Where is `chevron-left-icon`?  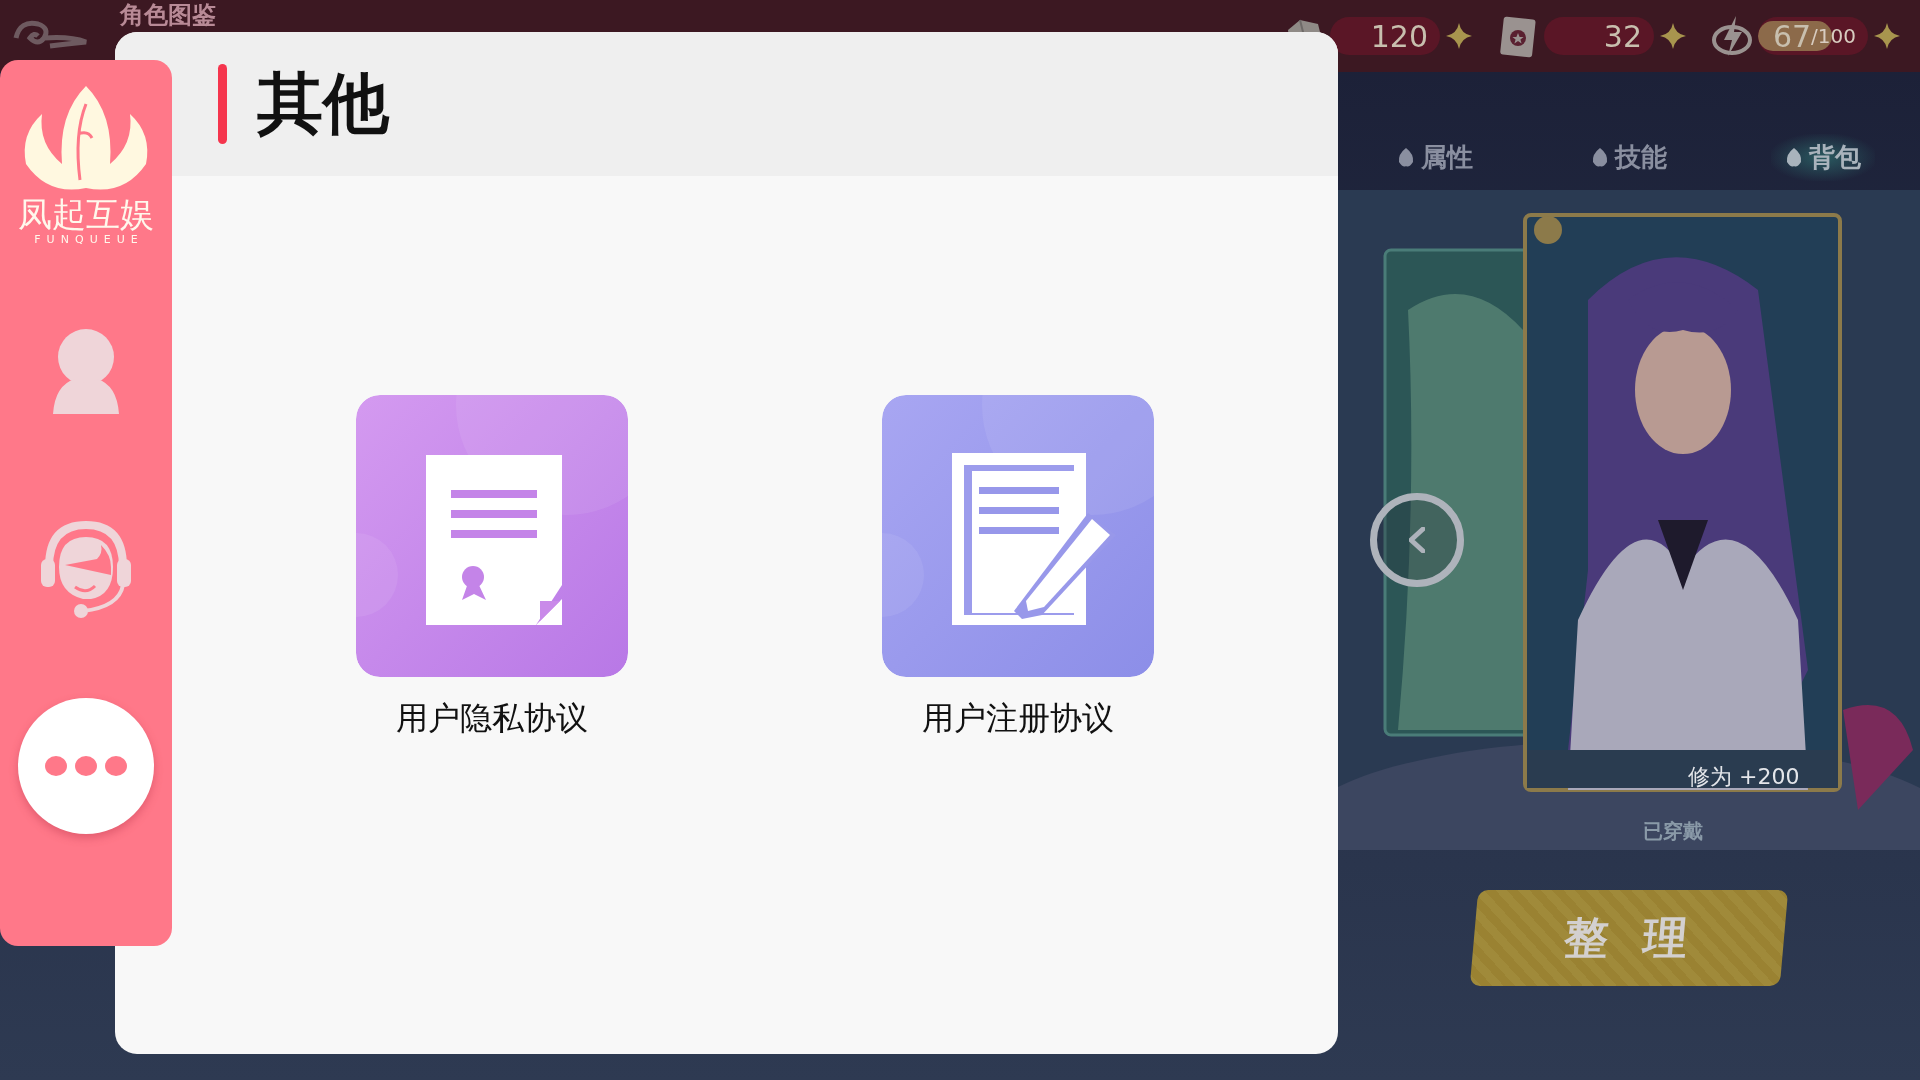 chevron-left-icon is located at coordinates (1417, 540).